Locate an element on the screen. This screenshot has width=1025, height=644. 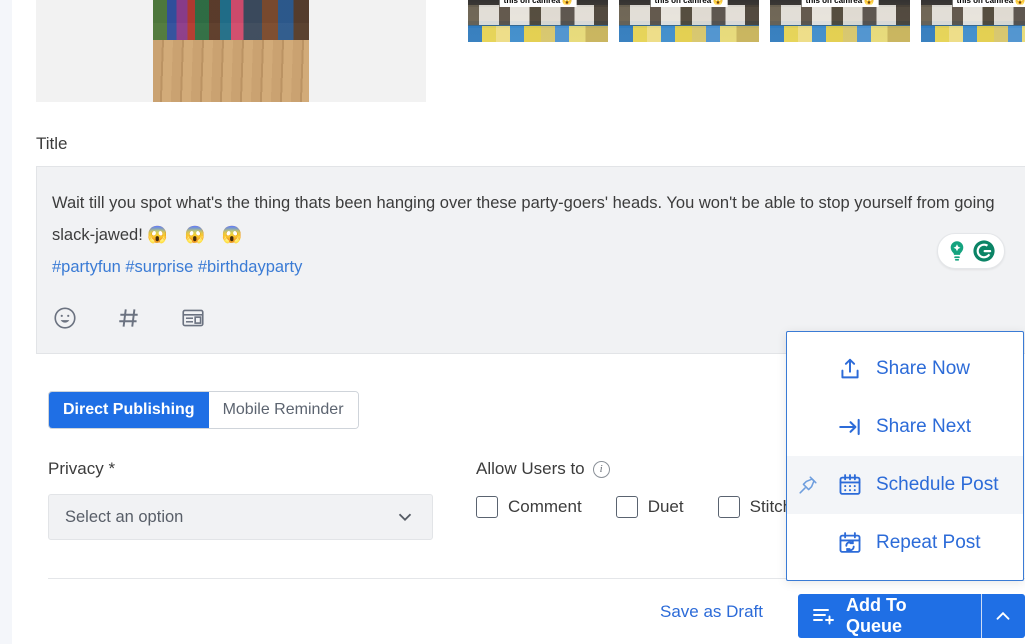
checkbox-comment: Comment is located at coordinates (529, 507).